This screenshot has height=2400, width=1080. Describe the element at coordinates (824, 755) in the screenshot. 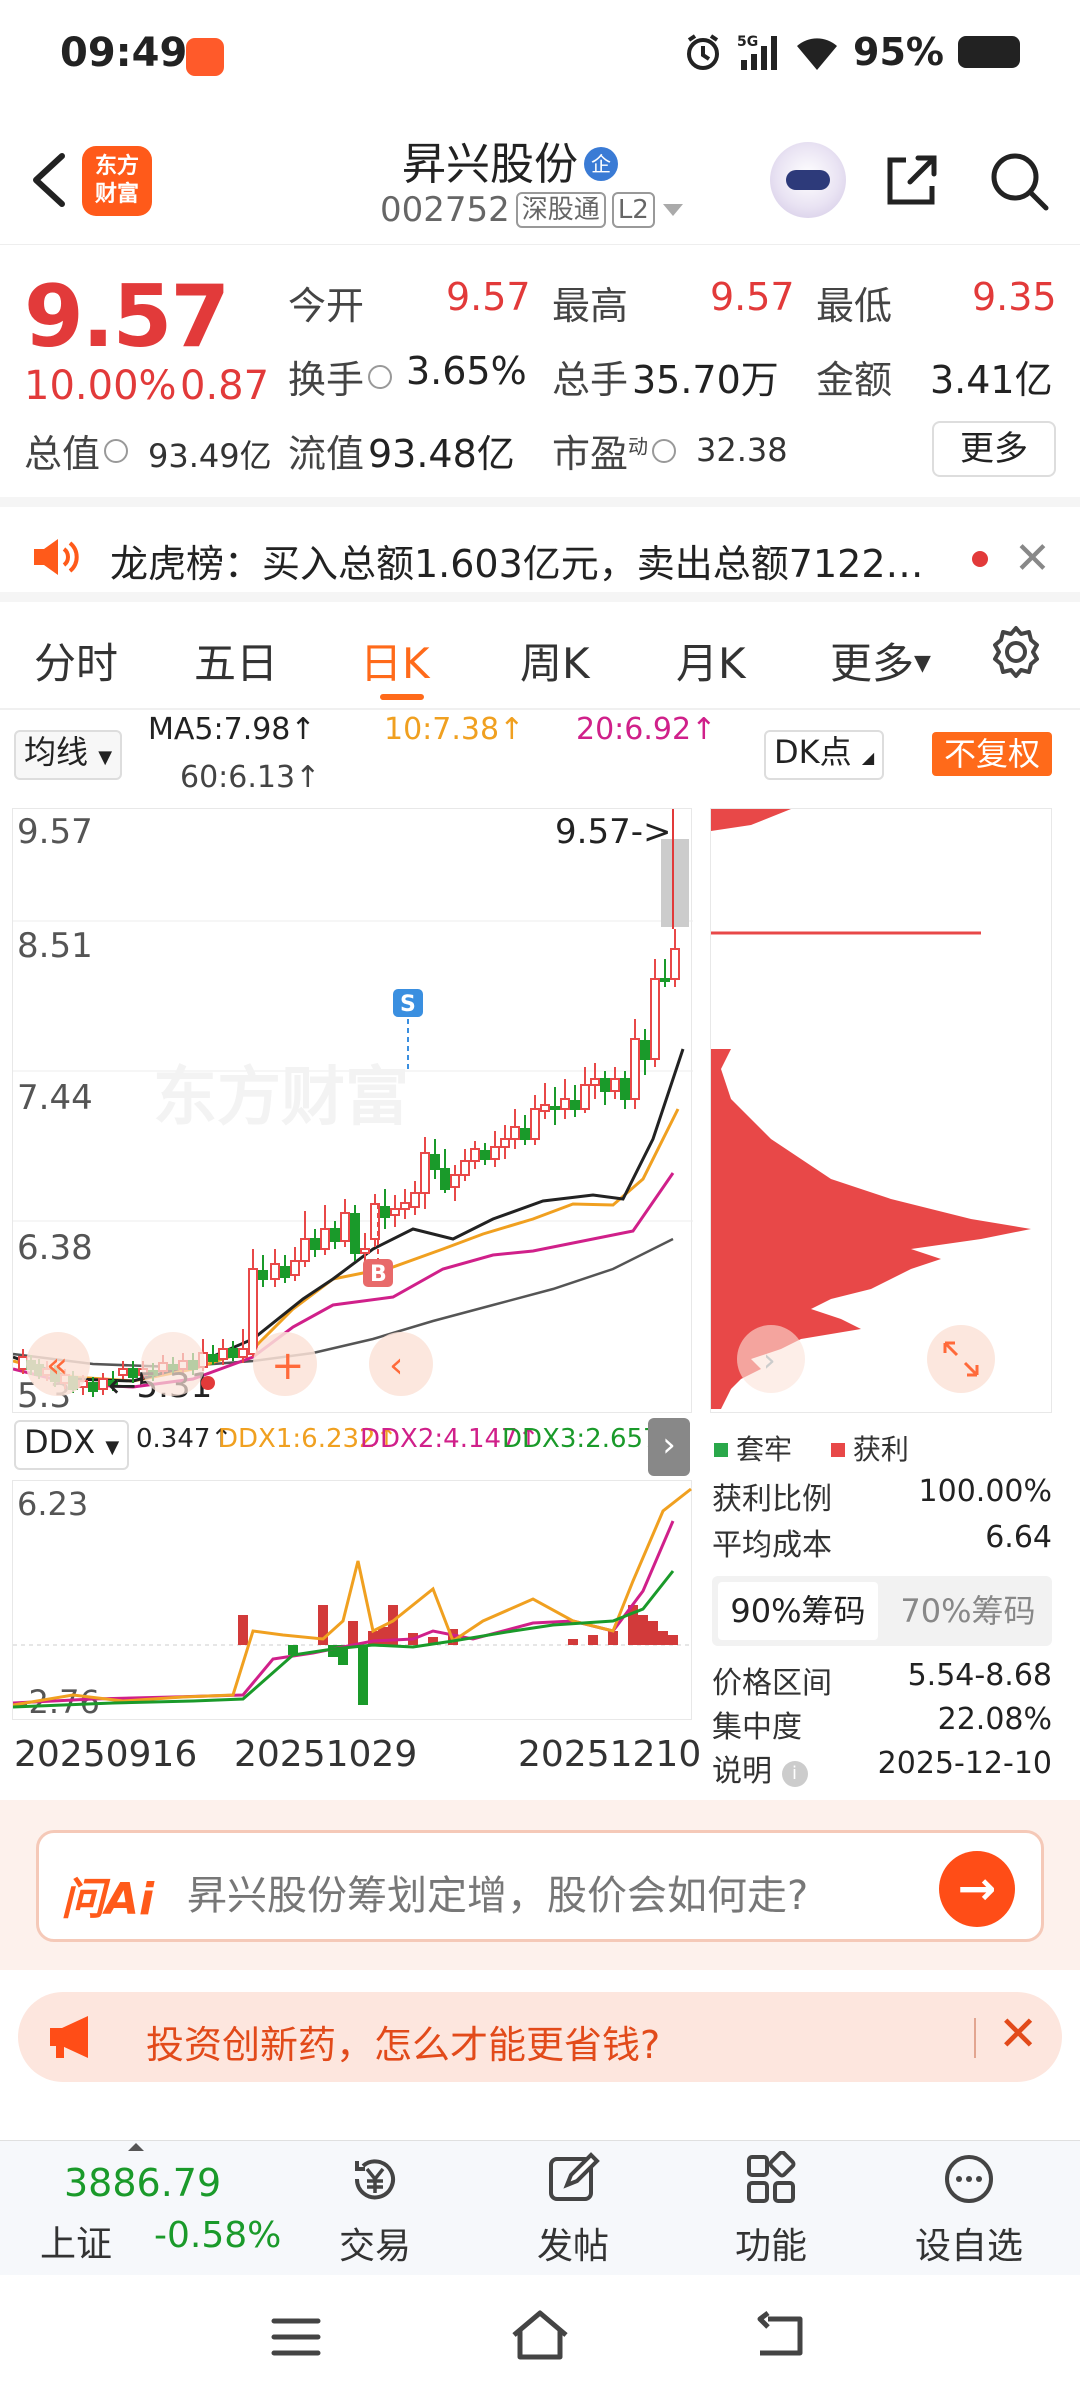

I see `dk-dropdown: DK点 ◢` at that location.